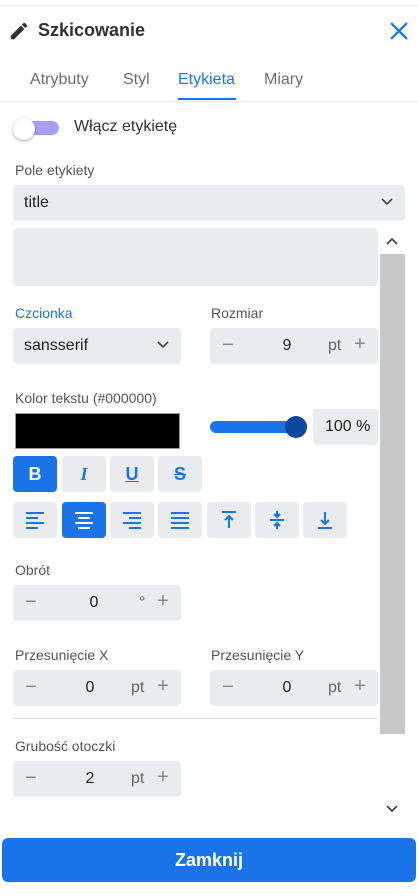 Image resolution: width=418 pixels, height=896 pixels. What do you see at coordinates (138, 687) in the screenshot?
I see `offset-x-unit: pt` at bounding box center [138, 687].